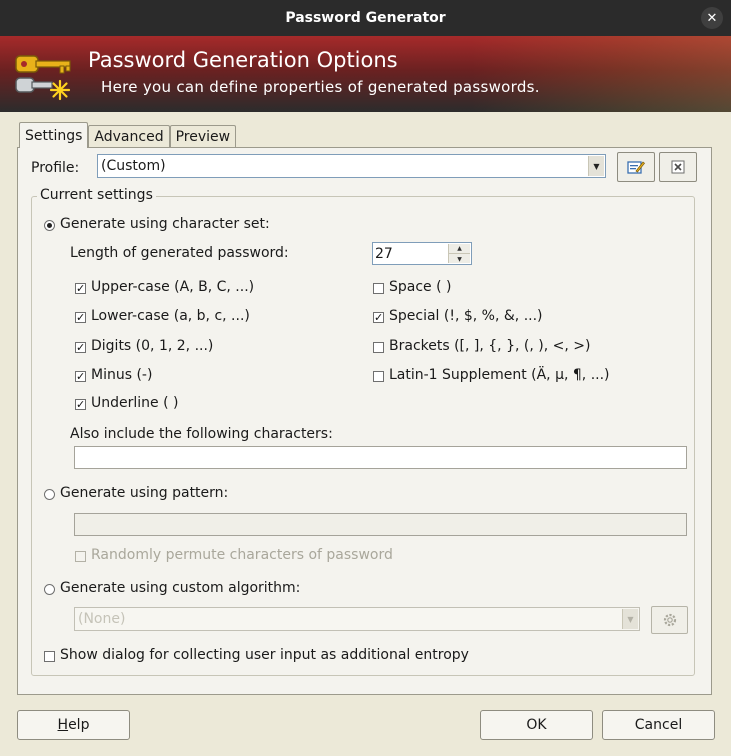  I want to click on charset-radio, so click(49, 225).